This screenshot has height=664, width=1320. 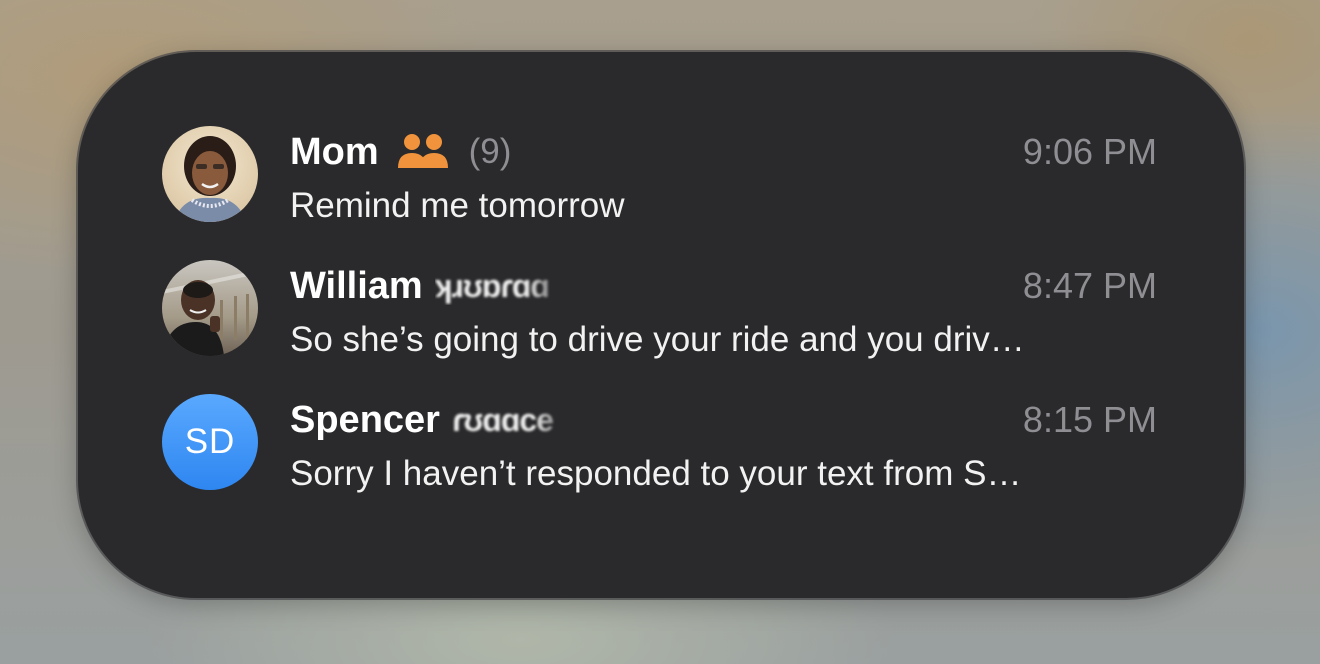 I want to click on obscured-last-name: ʞɹʊɒɾɑɑ, so click(x=492, y=285).